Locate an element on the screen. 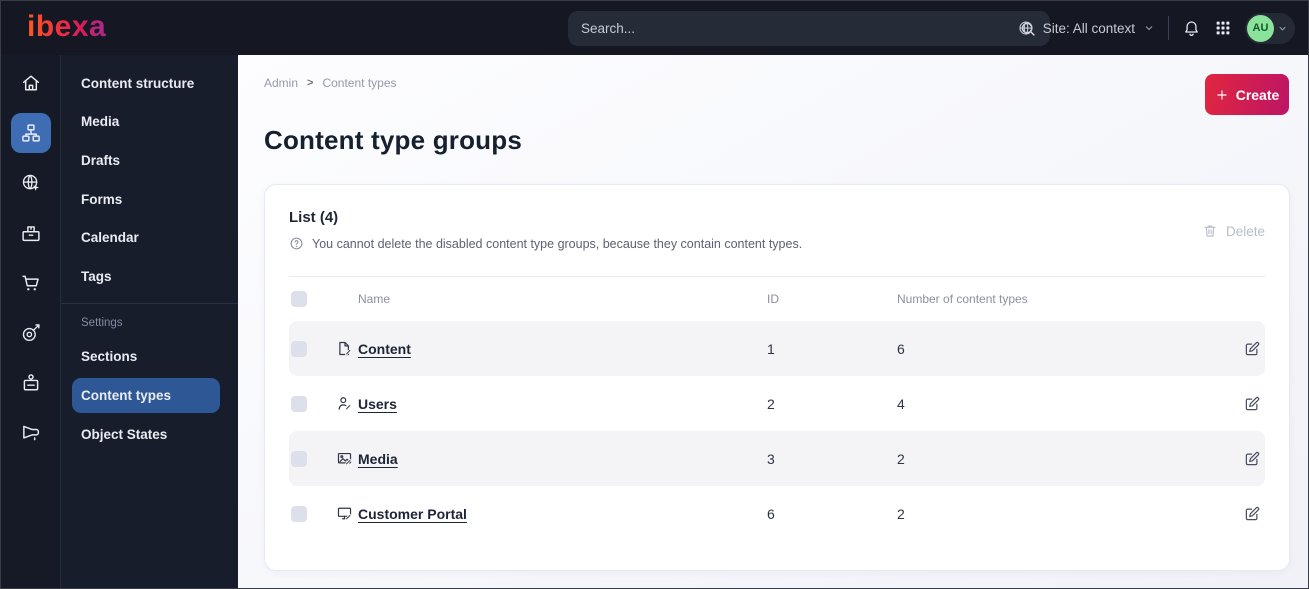 This screenshot has height=589, width=1309. sidebar-item-calendar: Calendar is located at coordinates (149, 237).